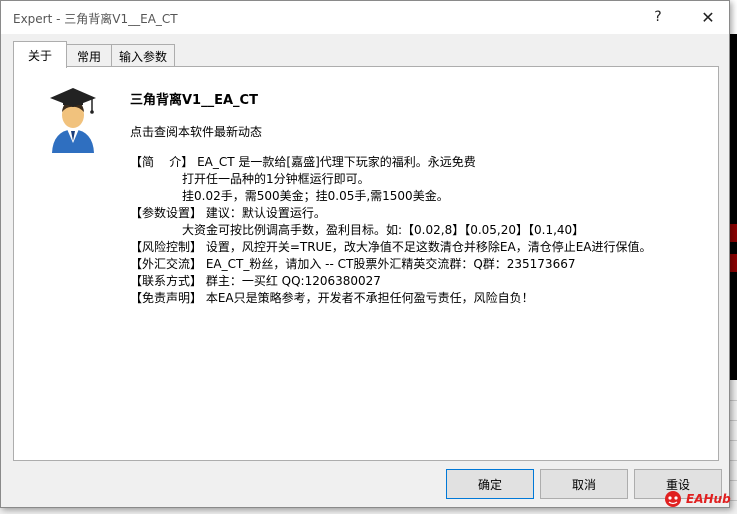 The height and width of the screenshot is (514, 737). I want to click on cancel-button: 取消, so click(584, 484).